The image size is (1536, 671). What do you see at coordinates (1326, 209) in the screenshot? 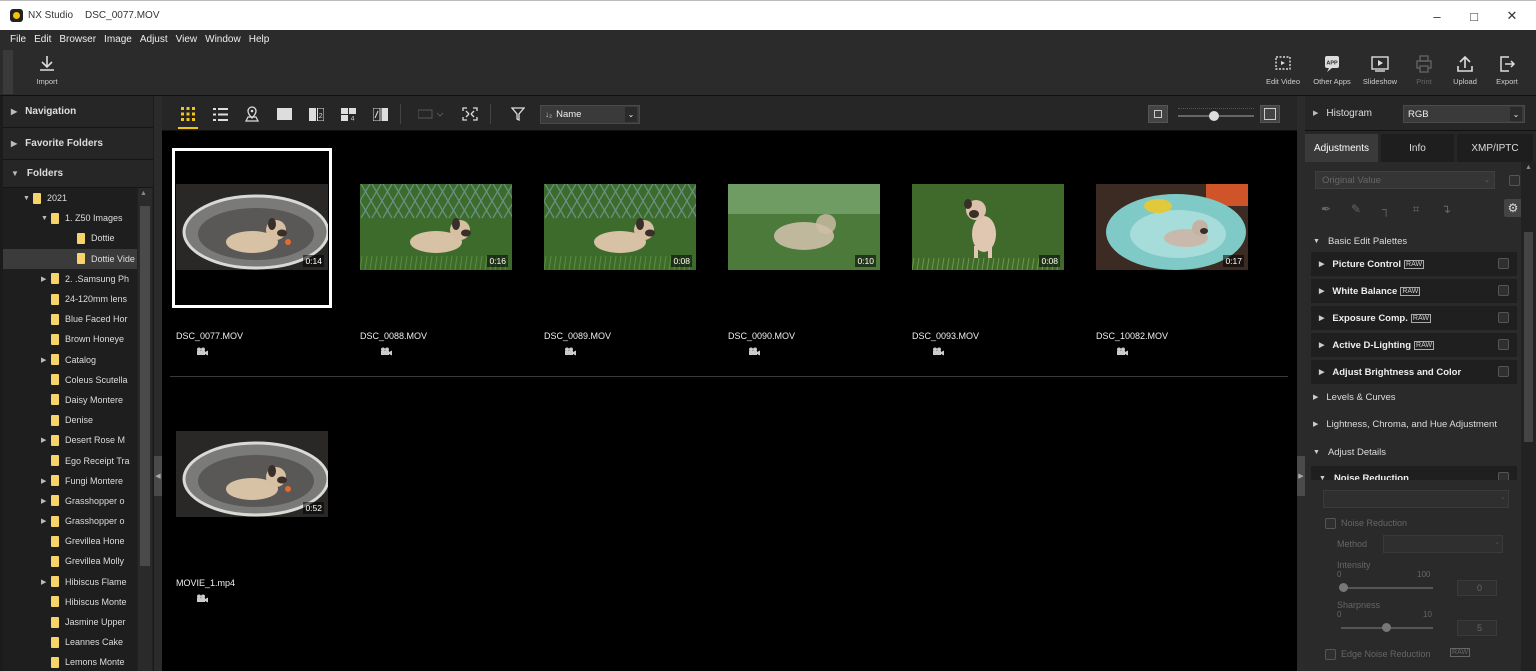
I see `eyedropper-icon: ✒` at bounding box center [1326, 209].